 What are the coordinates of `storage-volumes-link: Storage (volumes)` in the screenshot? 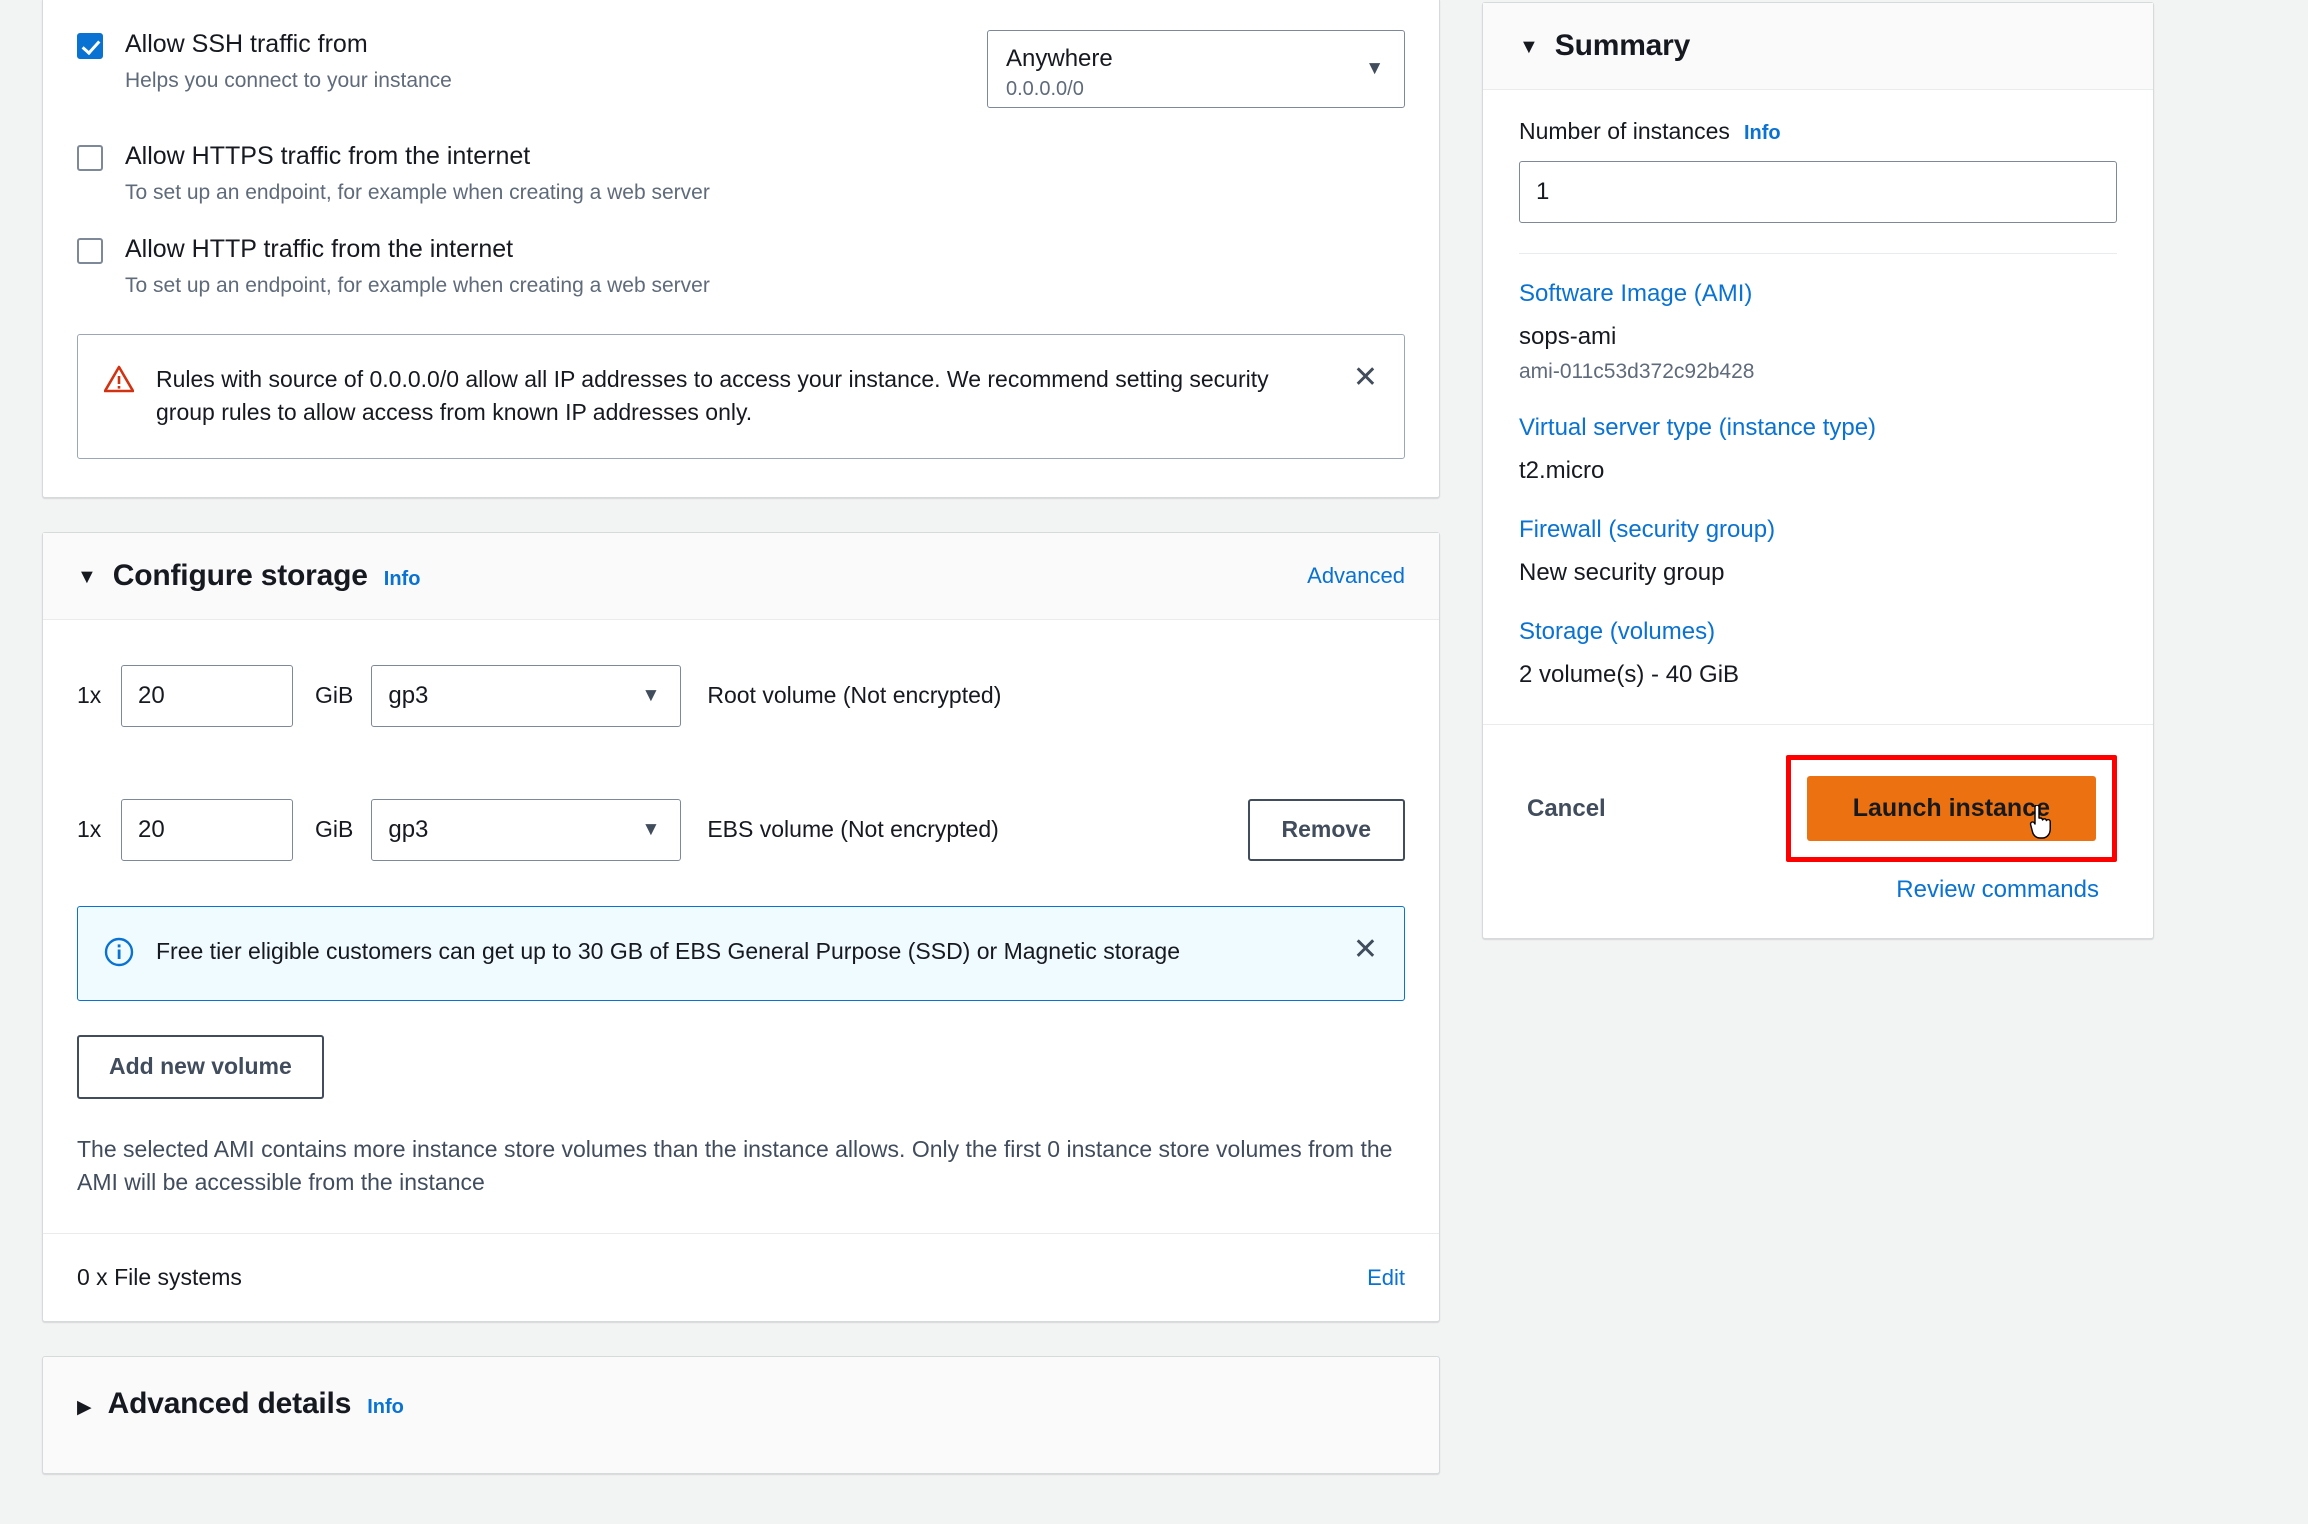 It's located at (1818, 632).